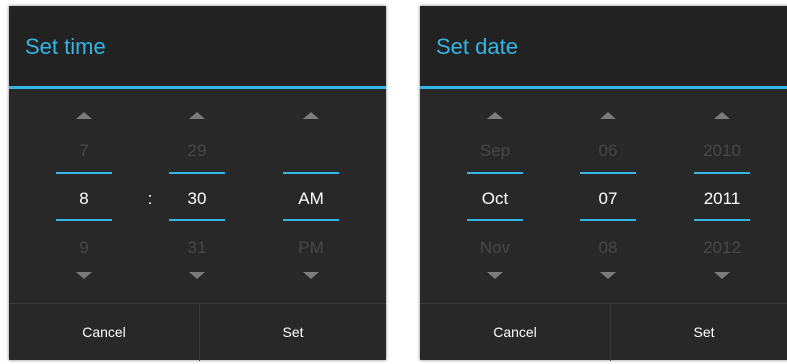  What do you see at coordinates (197, 46) in the screenshot?
I see `dialog-title-bar: Set time` at bounding box center [197, 46].